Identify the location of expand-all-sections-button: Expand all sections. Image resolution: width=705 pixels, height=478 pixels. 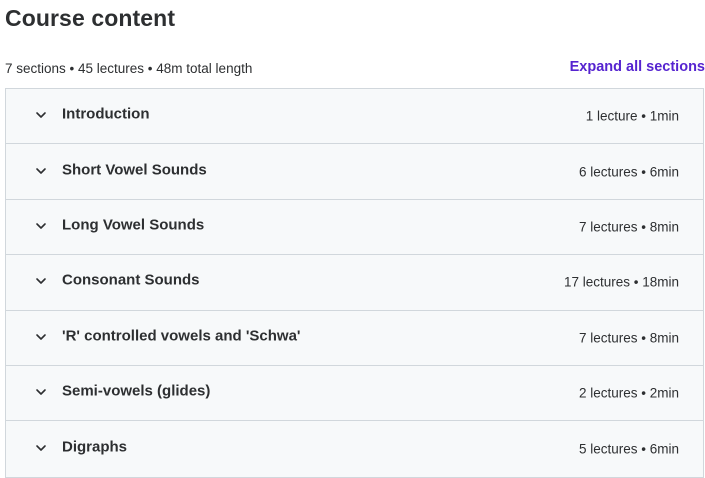
(637, 67).